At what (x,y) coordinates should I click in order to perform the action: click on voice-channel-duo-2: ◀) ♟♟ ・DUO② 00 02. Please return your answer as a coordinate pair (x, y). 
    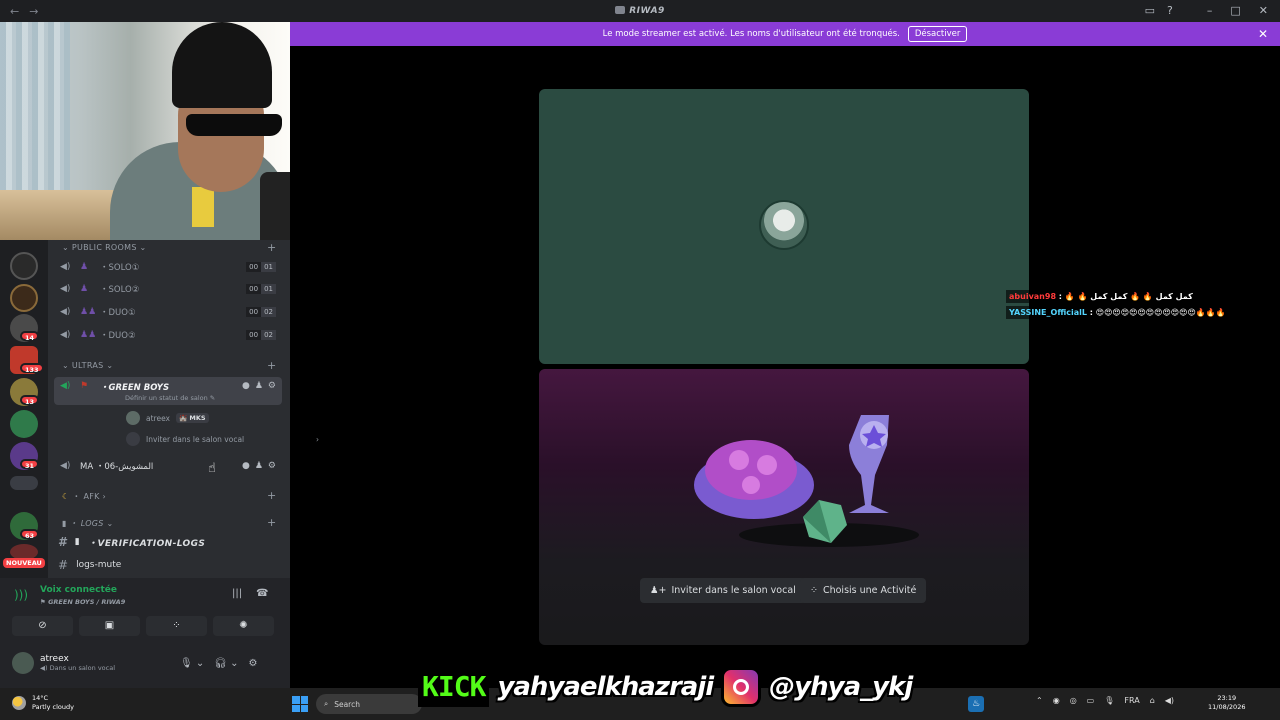
    Looking at the image, I should click on (168, 335).